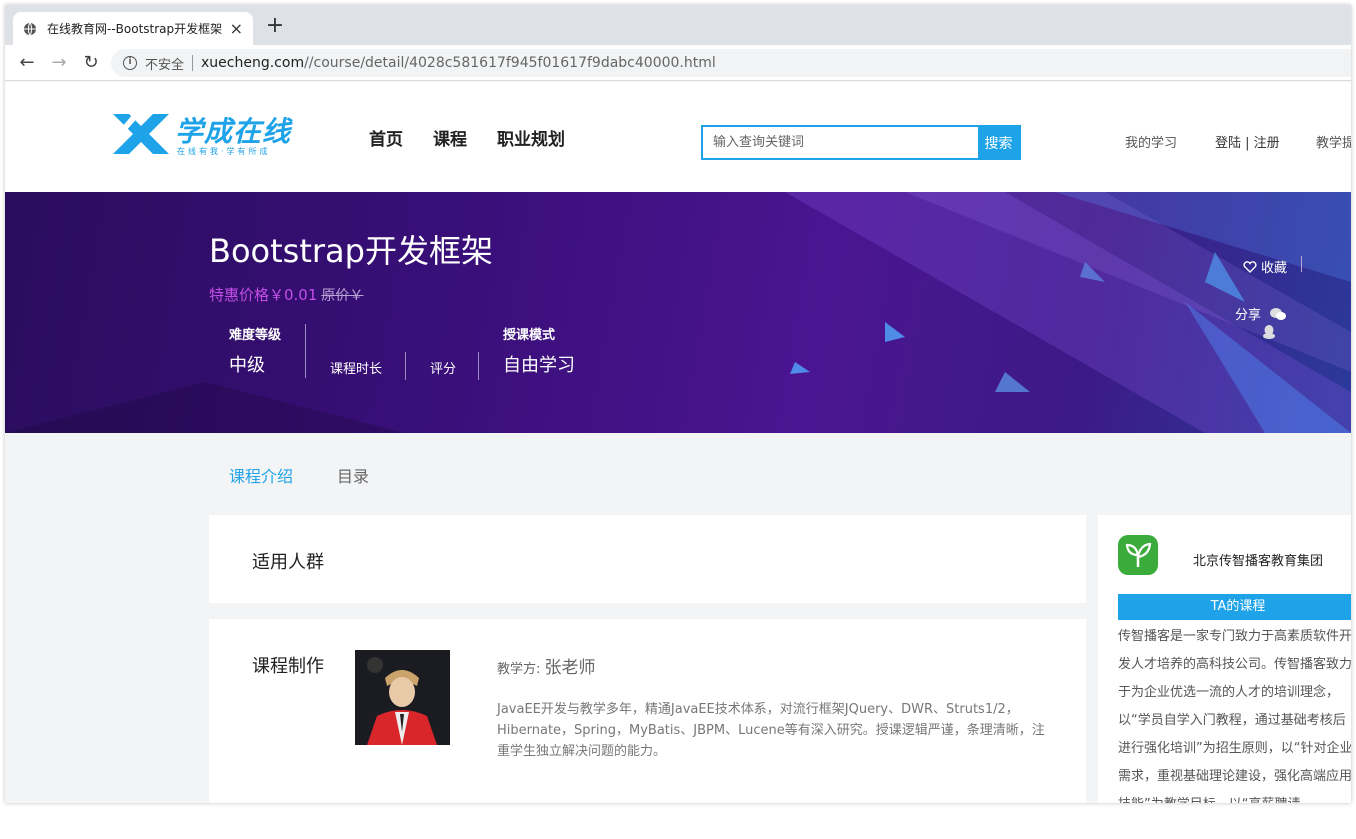 The image size is (1356, 839). I want to click on main-nav: 首页 课程 职业规划, so click(467, 137).